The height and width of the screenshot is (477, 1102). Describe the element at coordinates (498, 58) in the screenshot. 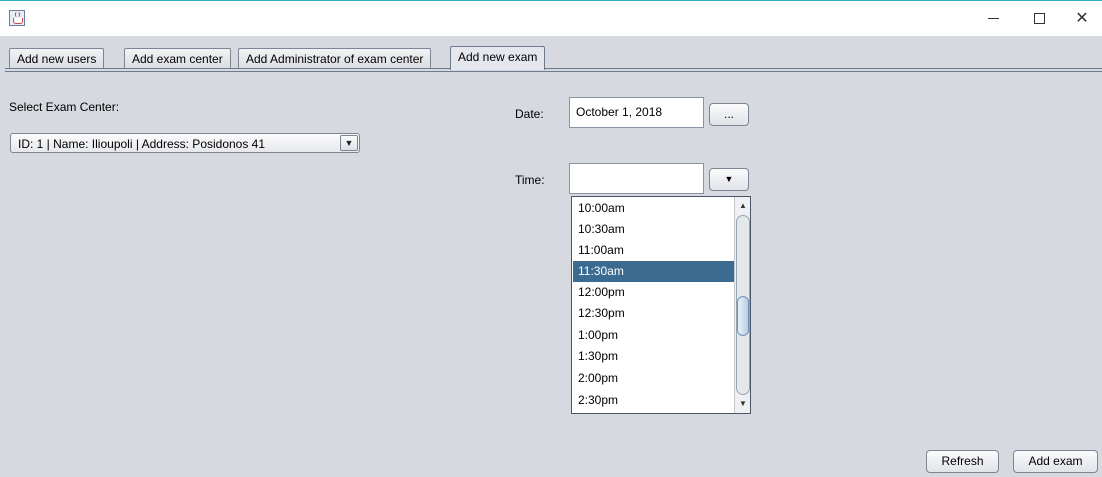

I see `tab-add-new-exam: Add new exam` at that location.